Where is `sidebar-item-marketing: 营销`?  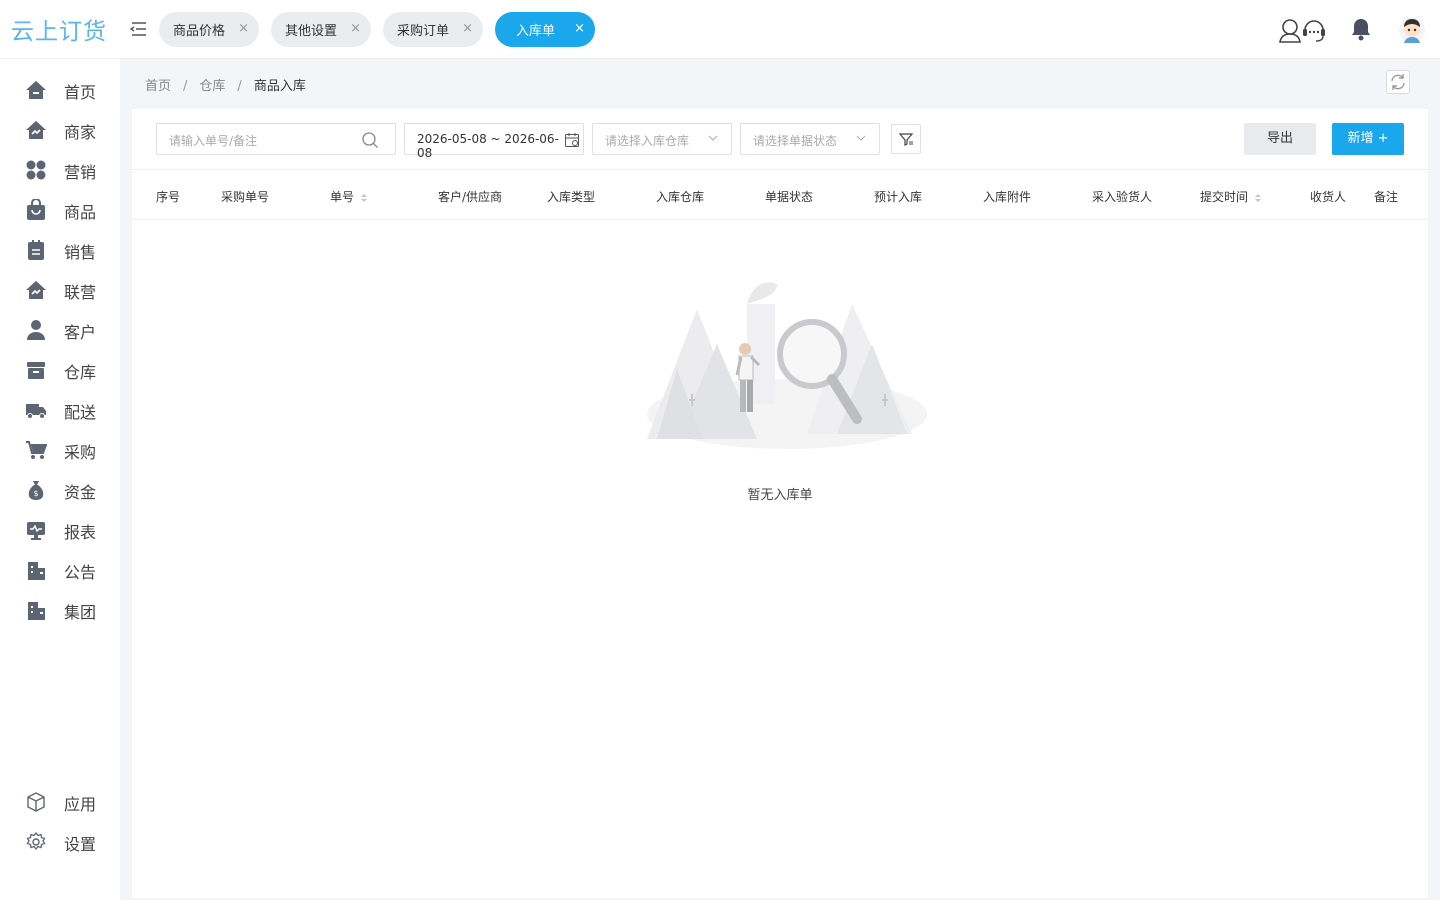
sidebar-item-marketing: 营销 is located at coordinates (60, 169).